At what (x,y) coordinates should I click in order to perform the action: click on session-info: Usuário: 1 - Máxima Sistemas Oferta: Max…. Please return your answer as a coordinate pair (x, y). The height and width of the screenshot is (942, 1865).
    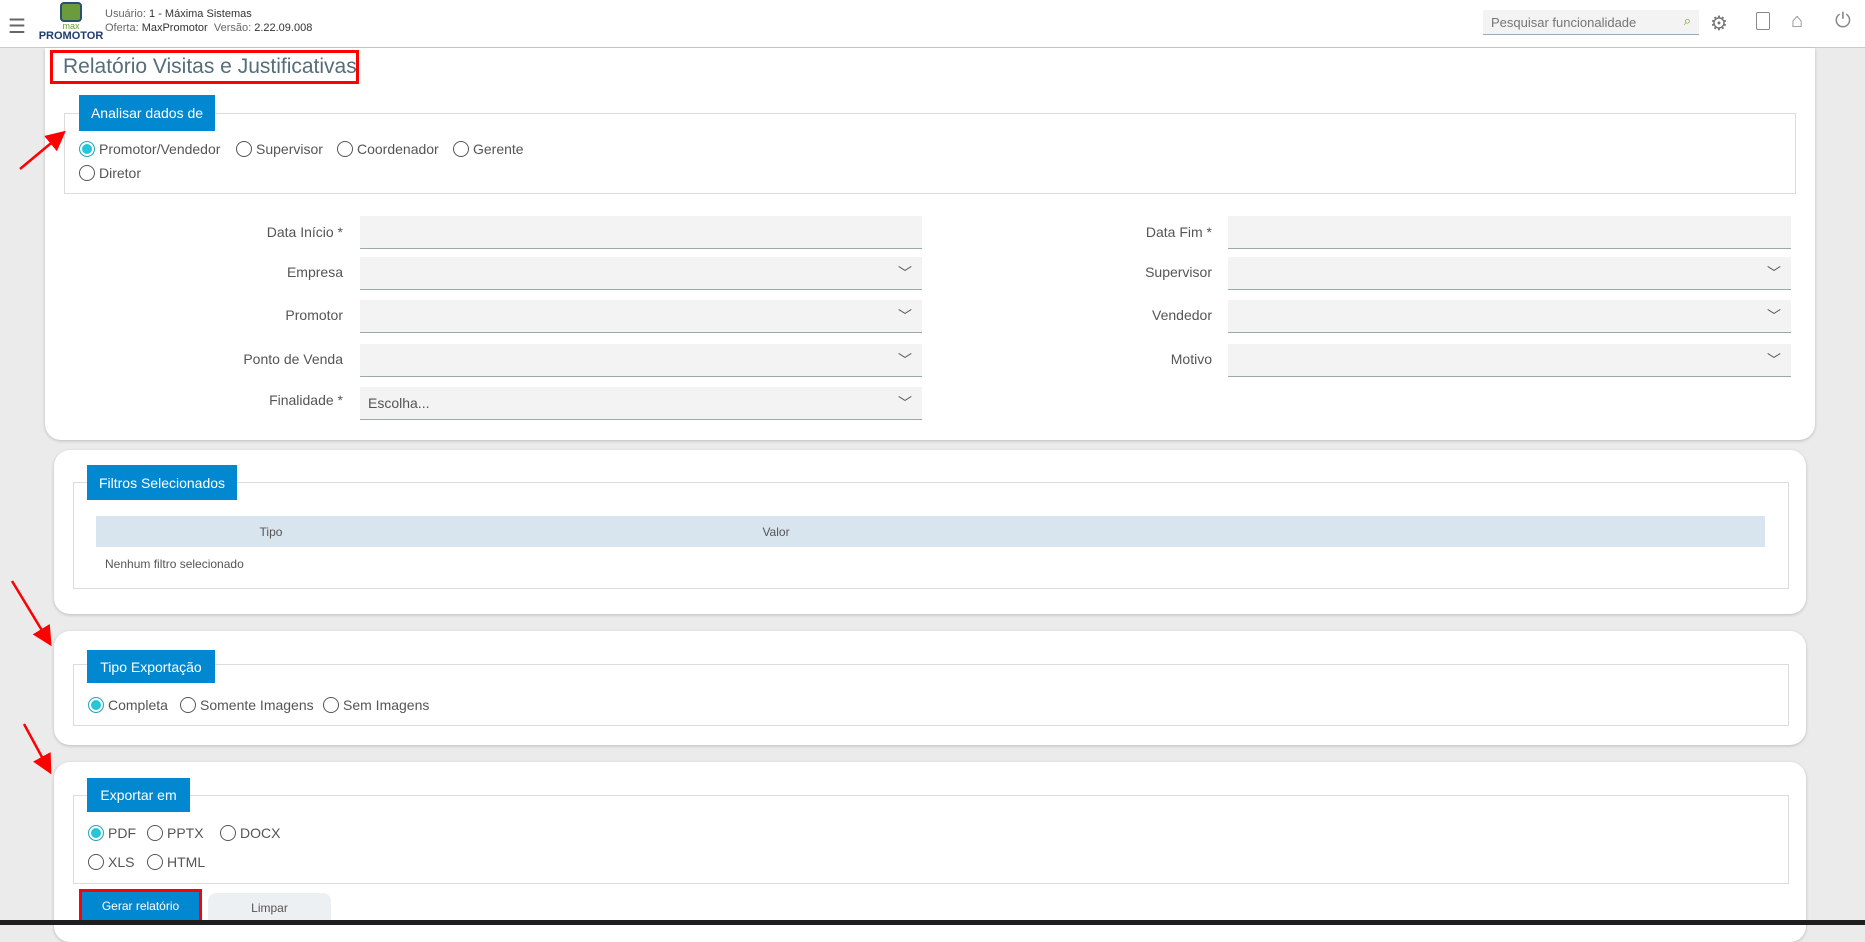
    Looking at the image, I should click on (208, 21).